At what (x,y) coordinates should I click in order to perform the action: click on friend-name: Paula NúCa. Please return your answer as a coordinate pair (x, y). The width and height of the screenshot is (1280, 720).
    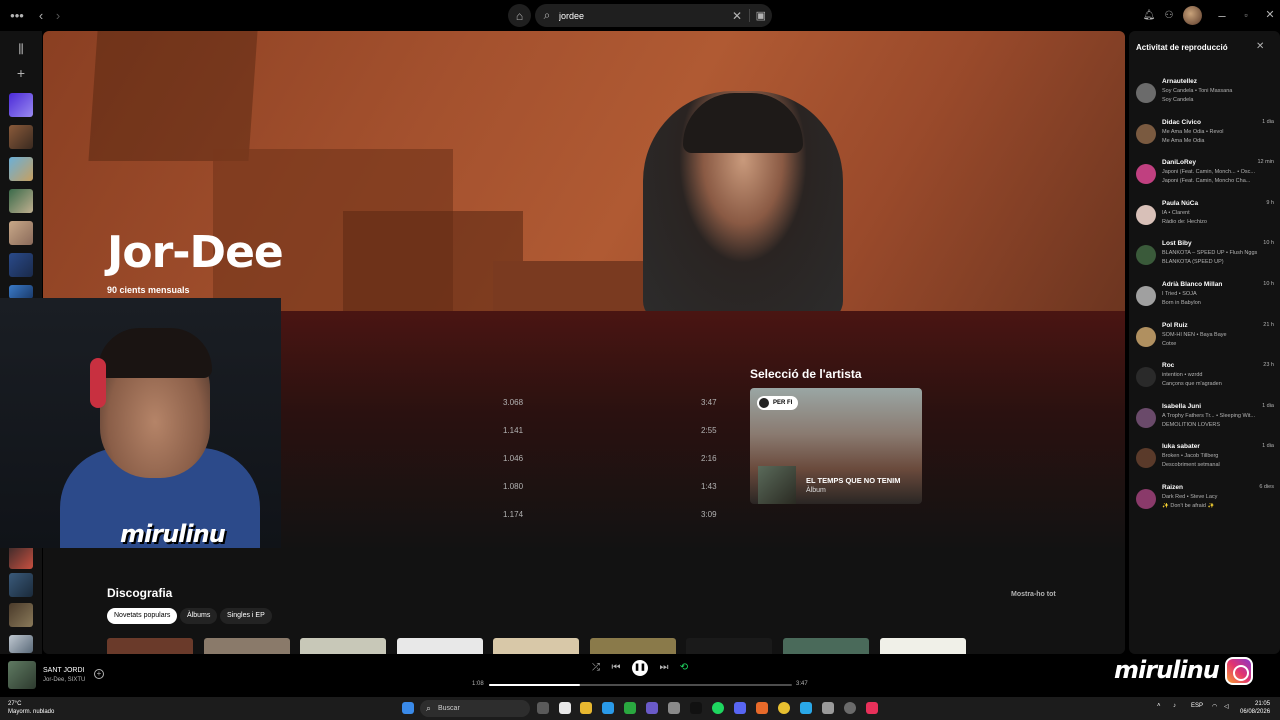
    Looking at the image, I should click on (1180, 203).